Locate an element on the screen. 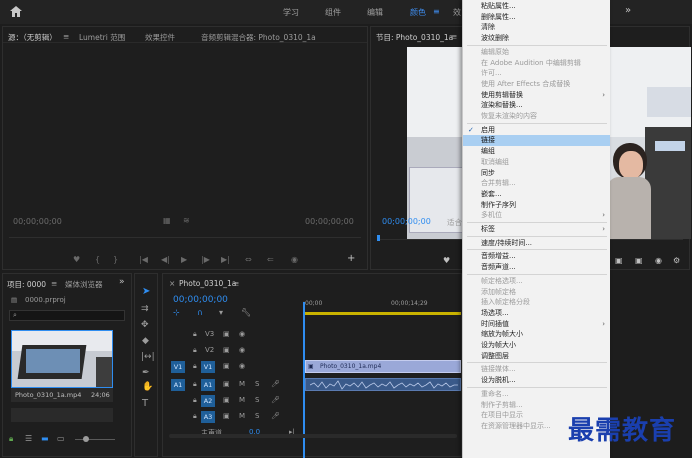 Image resolution: width=692 pixels, height=458 pixels. tab-media-browser: 媒体浏览器 is located at coordinates (84, 284).